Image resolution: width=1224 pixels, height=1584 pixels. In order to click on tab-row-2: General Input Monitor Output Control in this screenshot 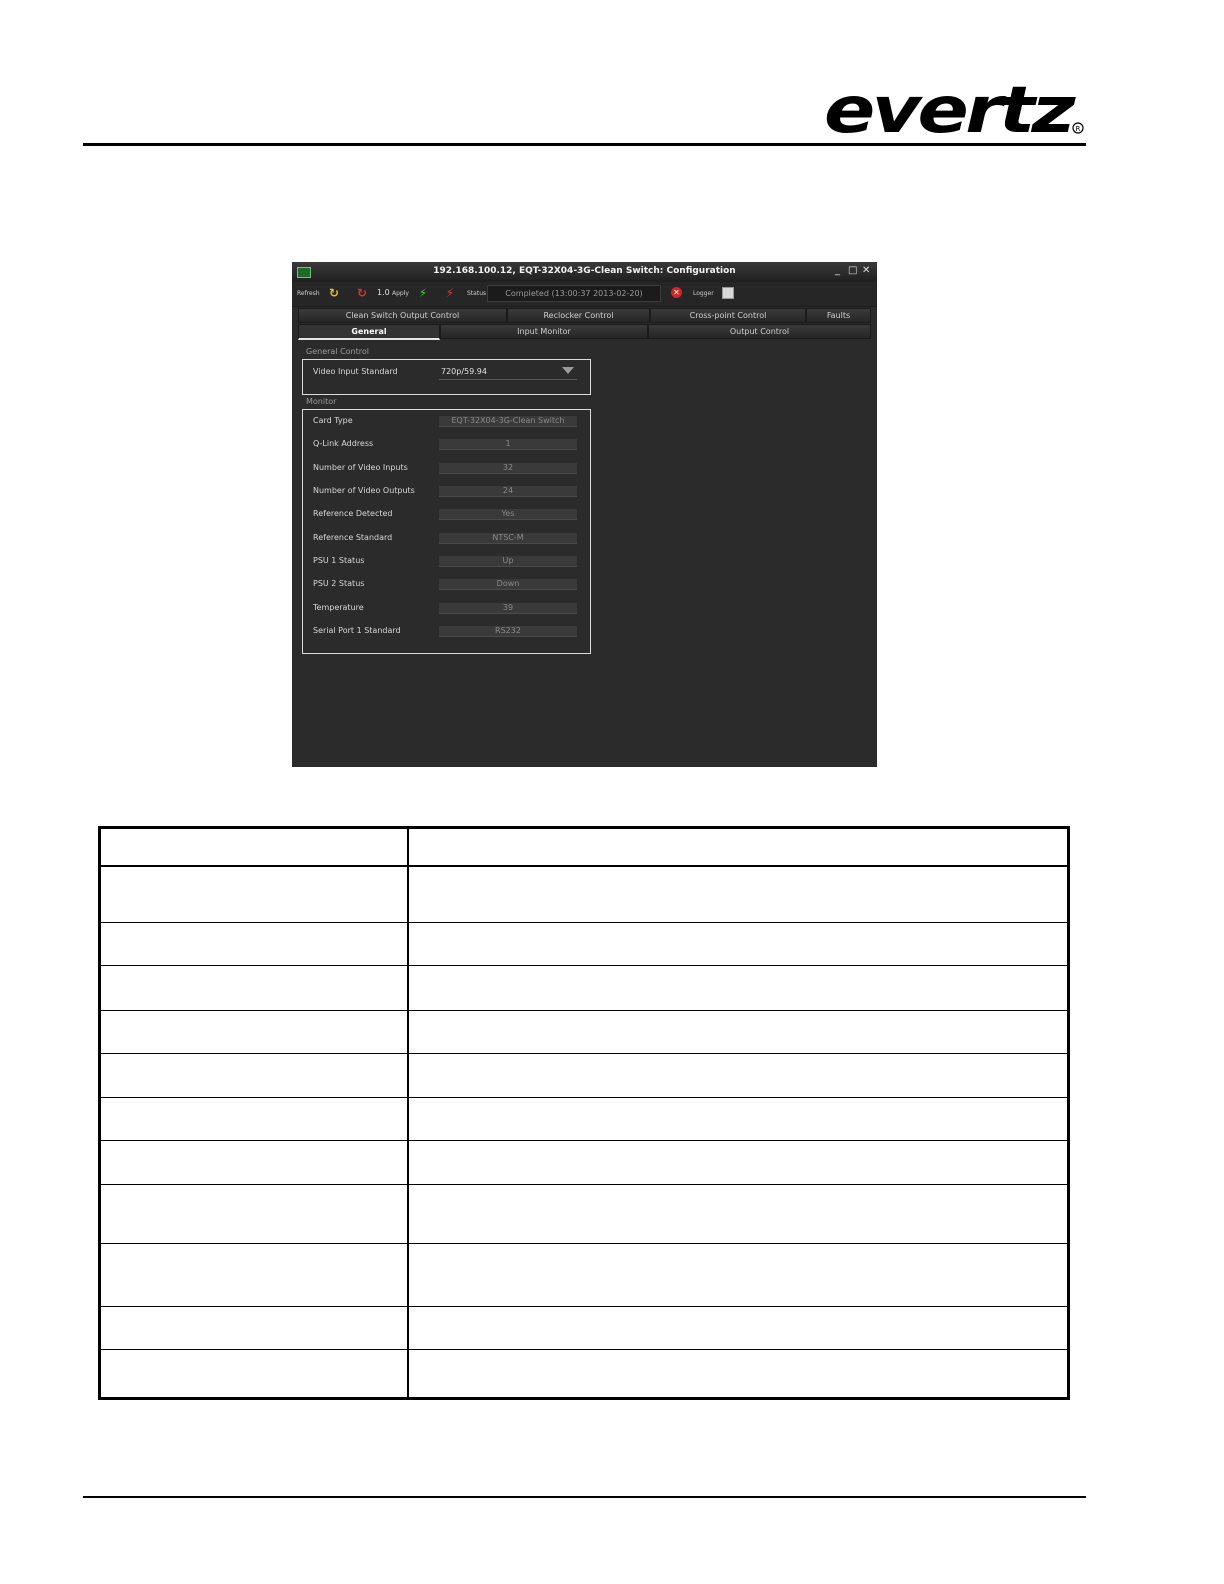, I will do `click(584, 332)`.